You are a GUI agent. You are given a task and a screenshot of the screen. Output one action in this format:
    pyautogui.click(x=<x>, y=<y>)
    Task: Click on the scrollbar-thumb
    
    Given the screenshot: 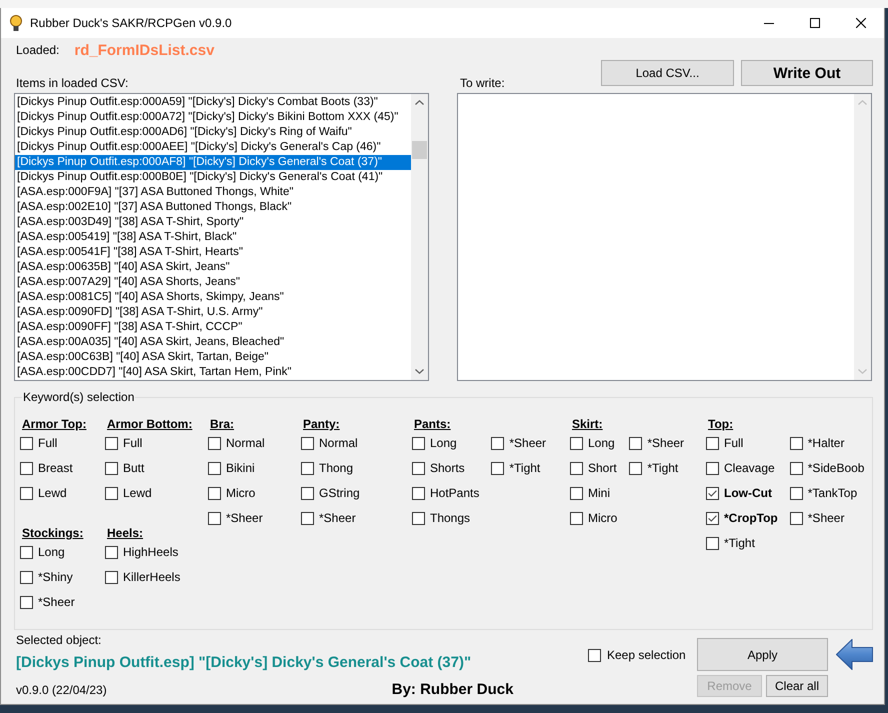 What is the action you would take?
    pyautogui.click(x=419, y=150)
    